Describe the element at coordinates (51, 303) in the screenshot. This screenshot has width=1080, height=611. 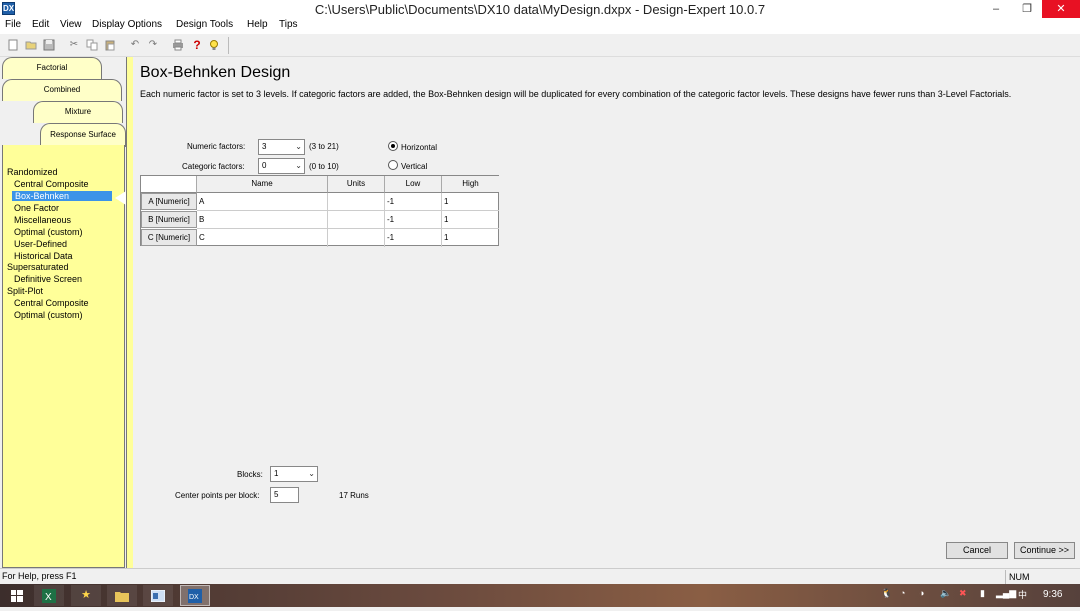
I see `tree-item-sp-central-composite: Central Composite` at that location.